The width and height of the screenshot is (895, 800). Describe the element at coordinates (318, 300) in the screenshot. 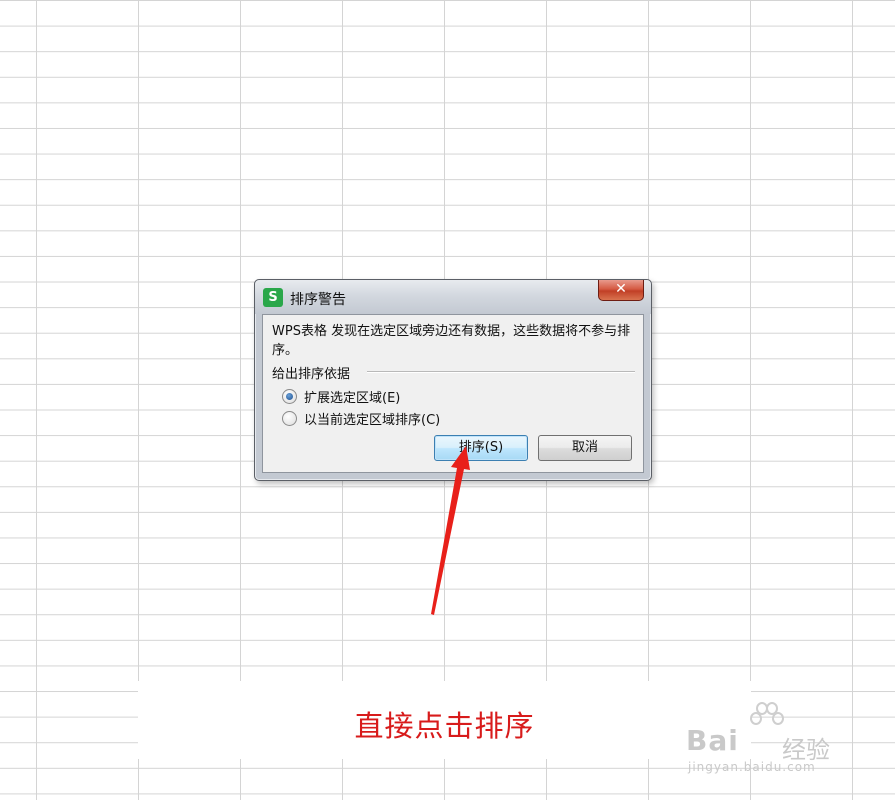

I see `dialog-title: 排序警告` at that location.